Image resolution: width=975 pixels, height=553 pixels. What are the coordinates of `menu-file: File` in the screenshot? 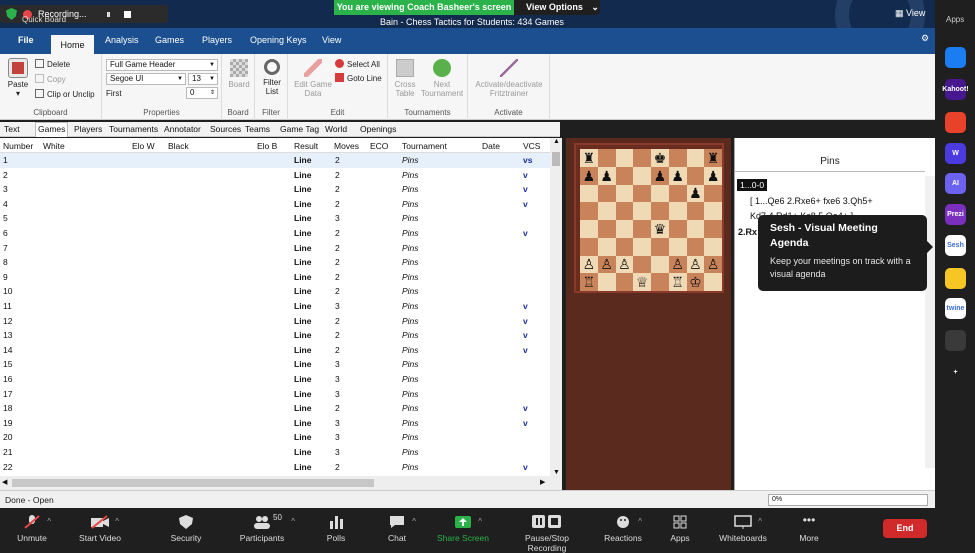 It's located at (26, 40).